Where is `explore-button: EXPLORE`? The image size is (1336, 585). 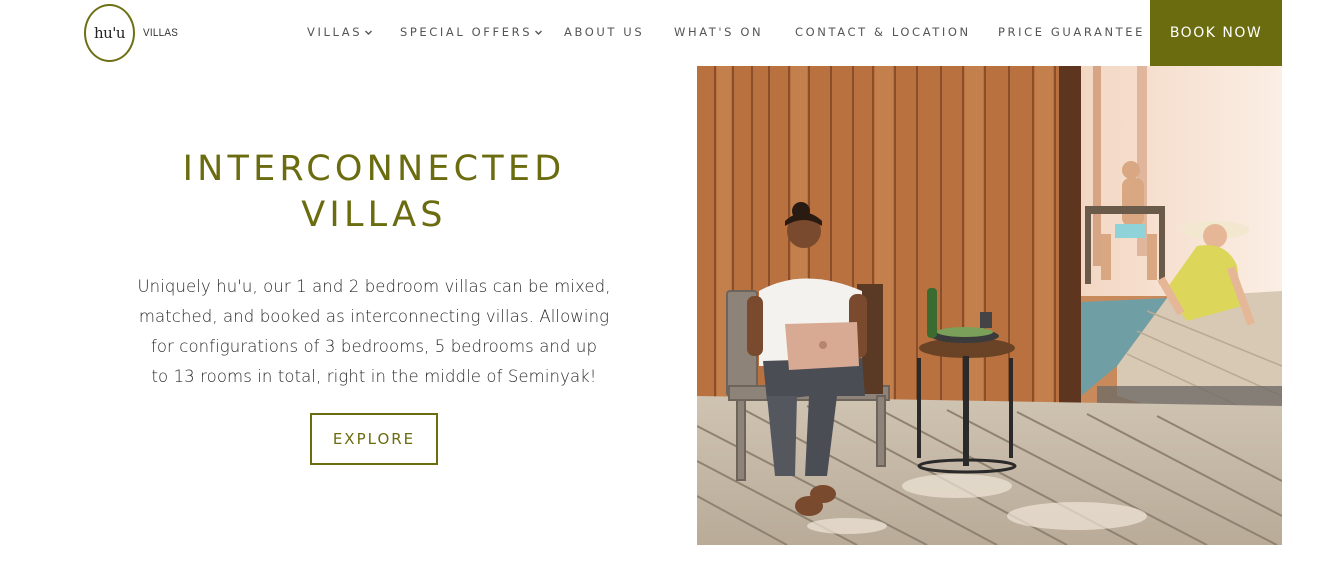
explore-button: EXPLORE is located at coordinates (374, 439).